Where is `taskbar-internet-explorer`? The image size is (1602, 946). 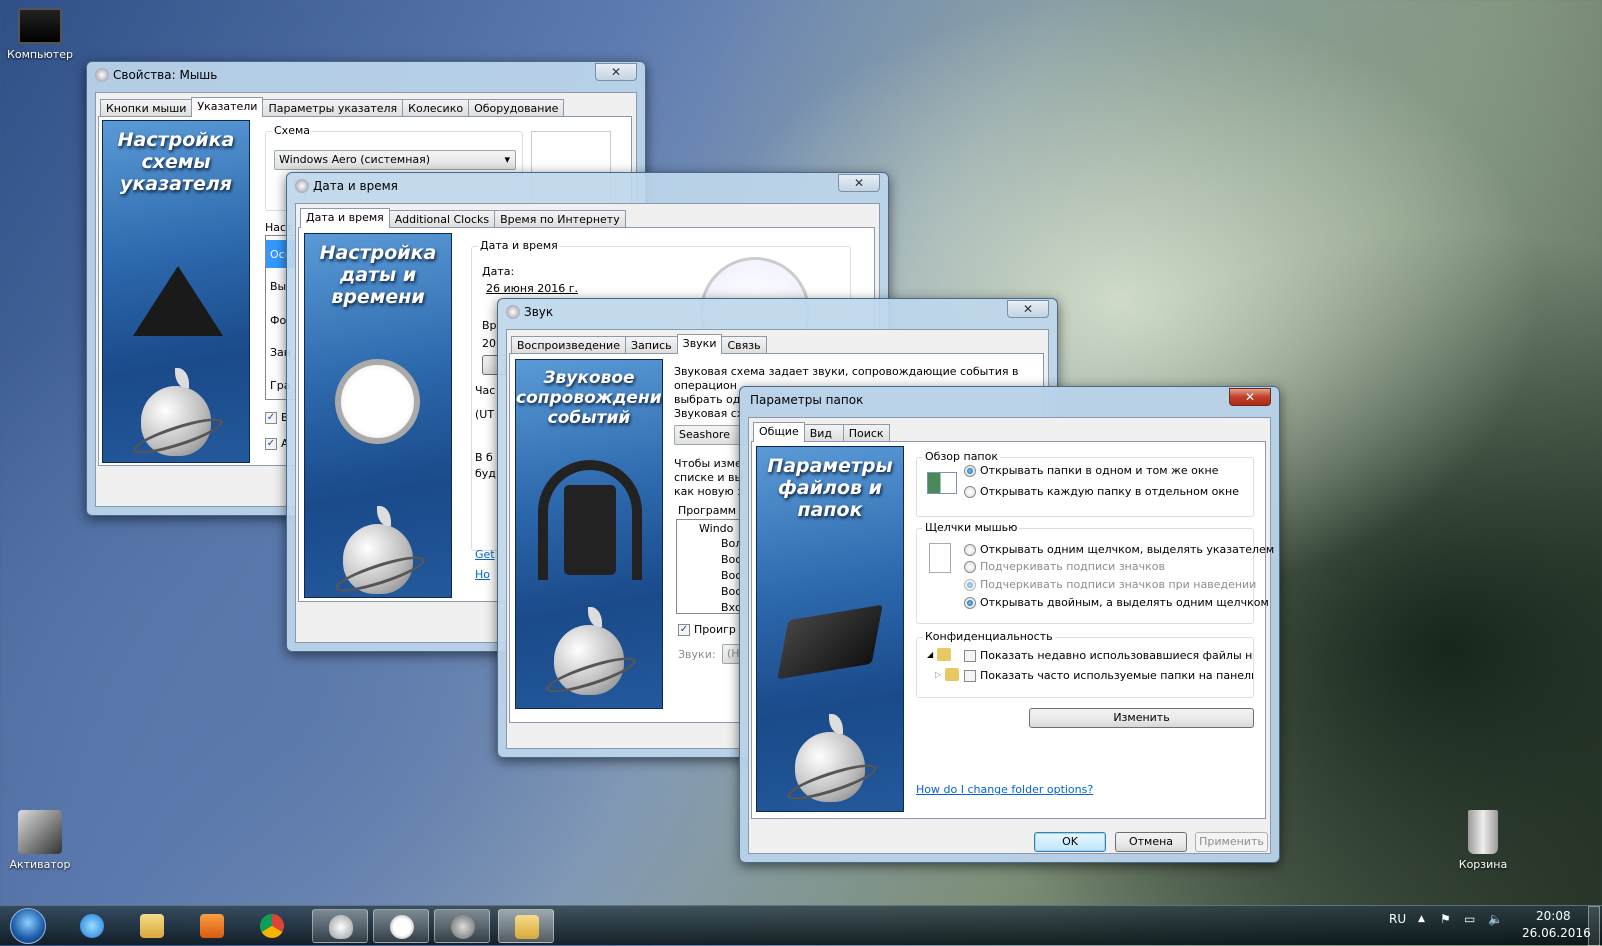
taskbar-internet-explorer is located at coordinates (92, 926).